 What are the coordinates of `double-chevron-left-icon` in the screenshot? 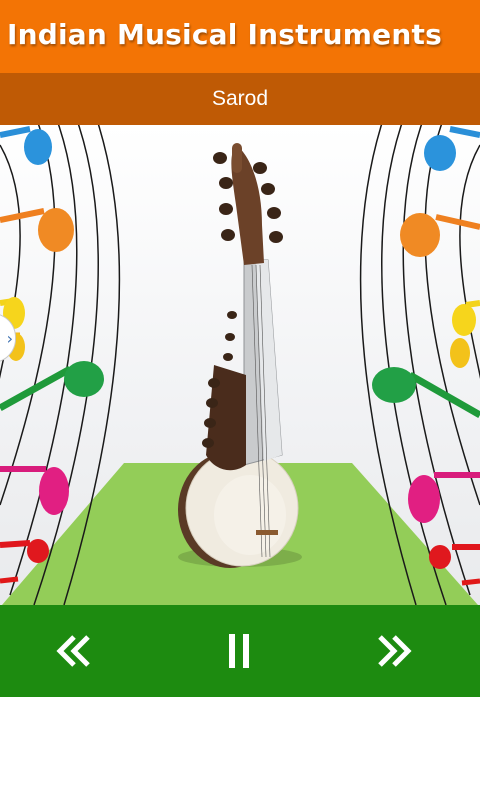 It's located at (73, 651).